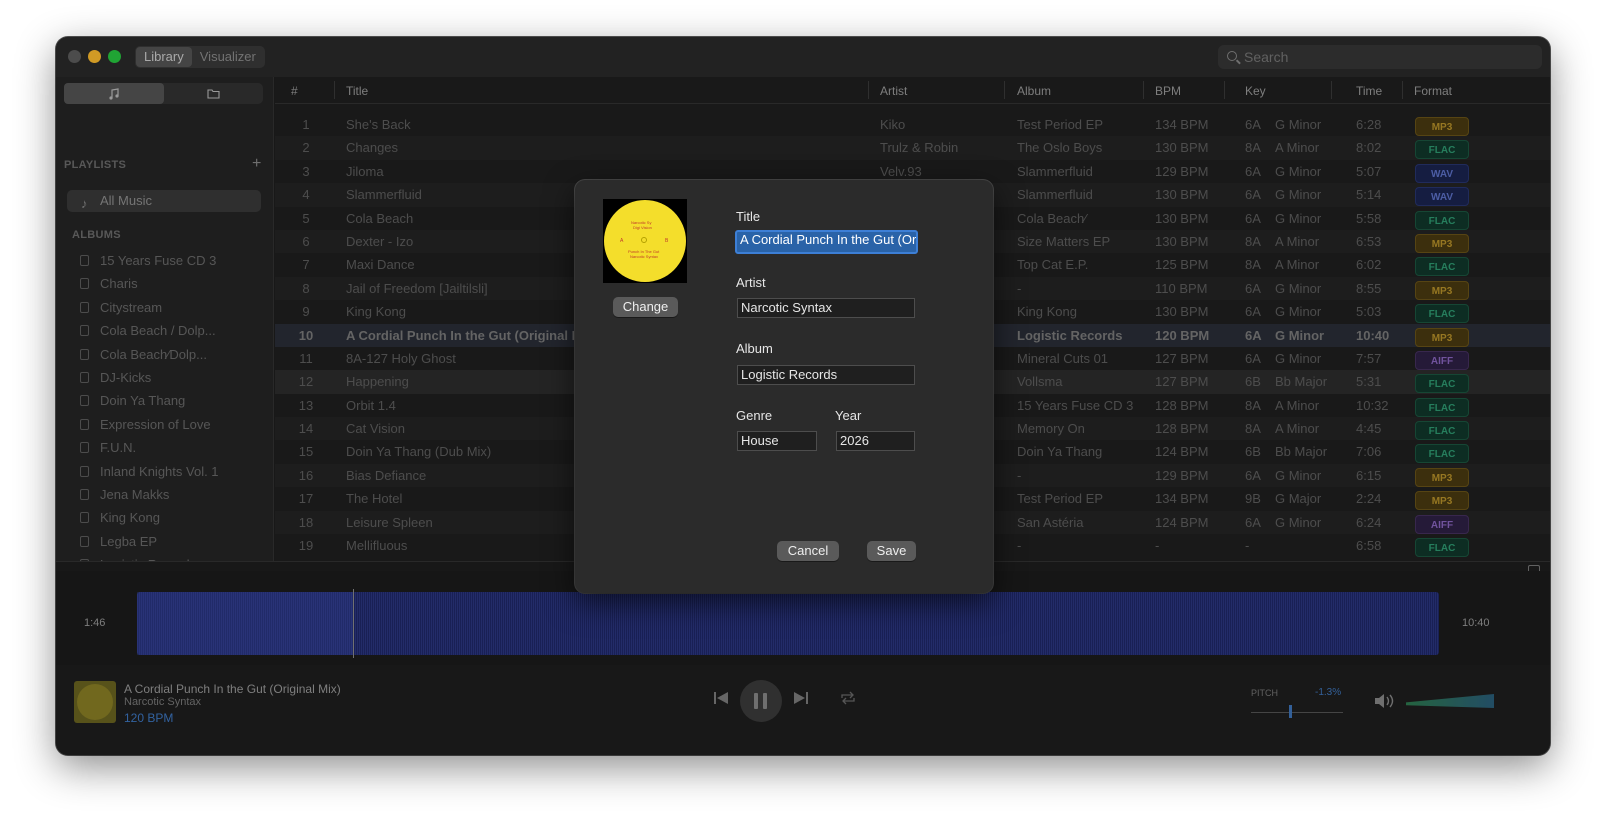 This screenshot has width=1605, height=828. What do you see at coordinates (891, 551) in the screenshot?
I see `save-button: Save` at bounding box center [891, 551].